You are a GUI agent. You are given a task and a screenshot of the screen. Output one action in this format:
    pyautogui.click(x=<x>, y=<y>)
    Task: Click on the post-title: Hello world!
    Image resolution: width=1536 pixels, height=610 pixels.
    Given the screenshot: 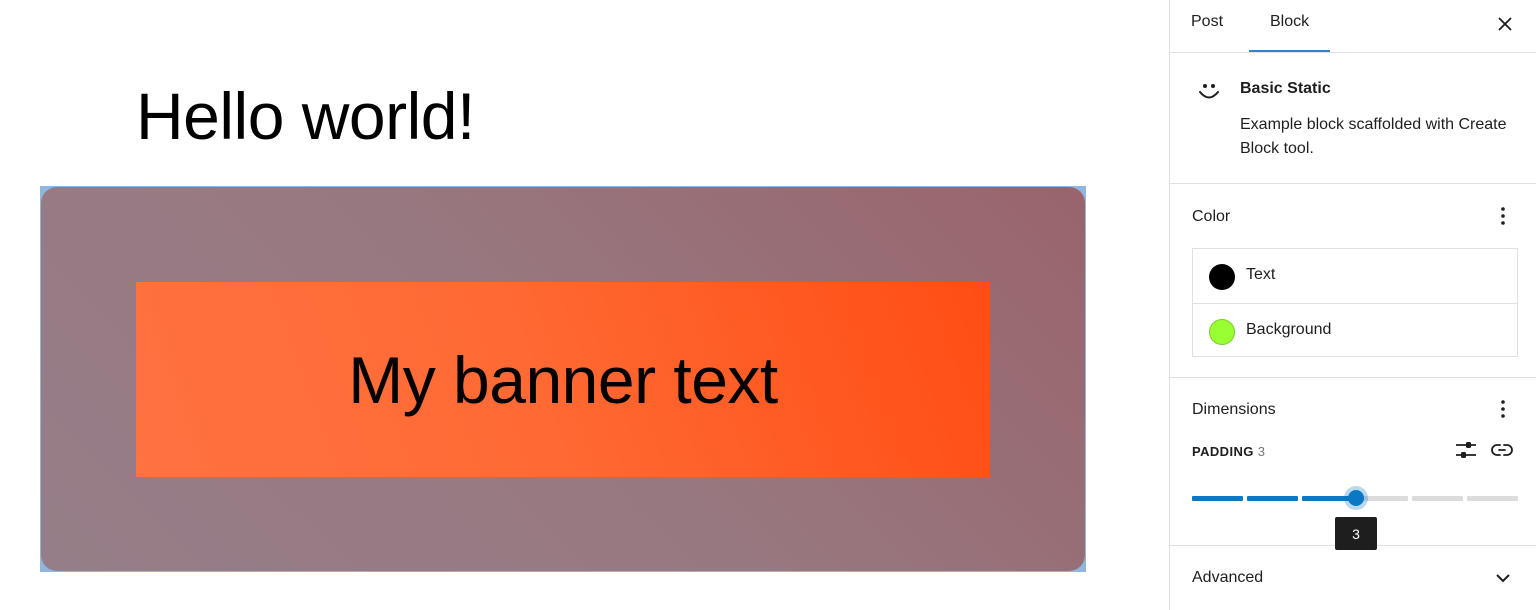 What is the action you would take?
    pyautogui.click(x=305, y=116)
    